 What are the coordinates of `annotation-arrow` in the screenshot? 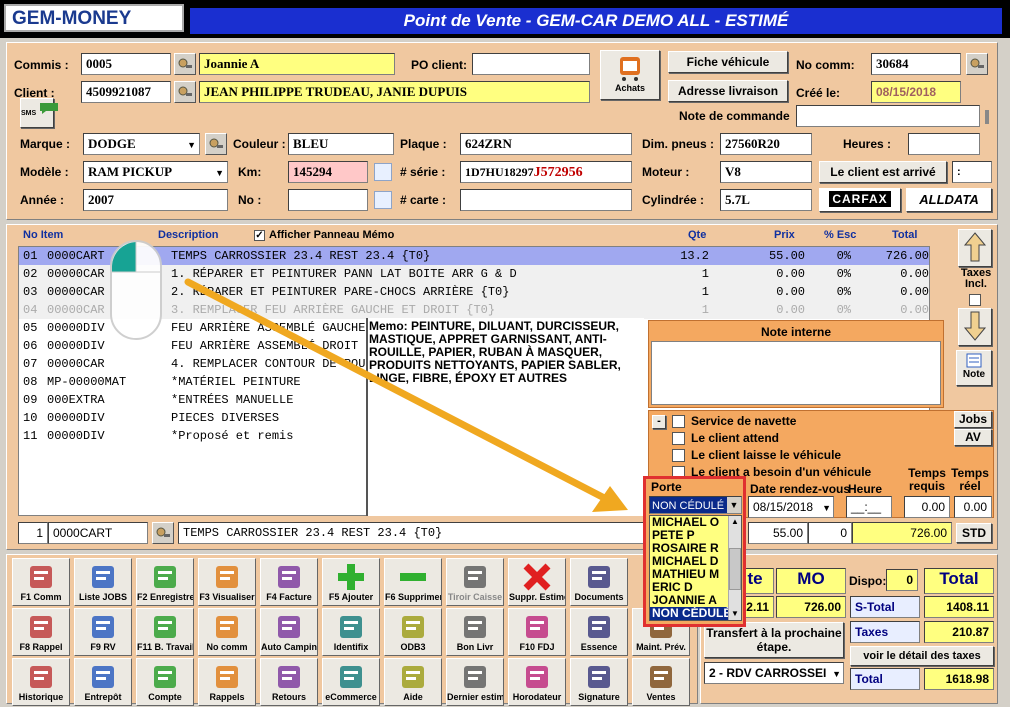 It's located at (406, 395).